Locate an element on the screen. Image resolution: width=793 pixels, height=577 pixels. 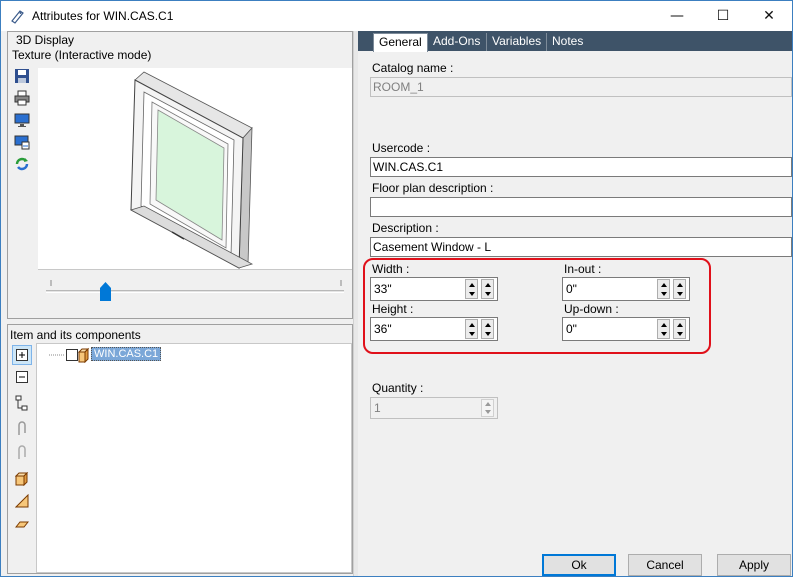
close-button: ✕ is located at coordinates (769, 16).